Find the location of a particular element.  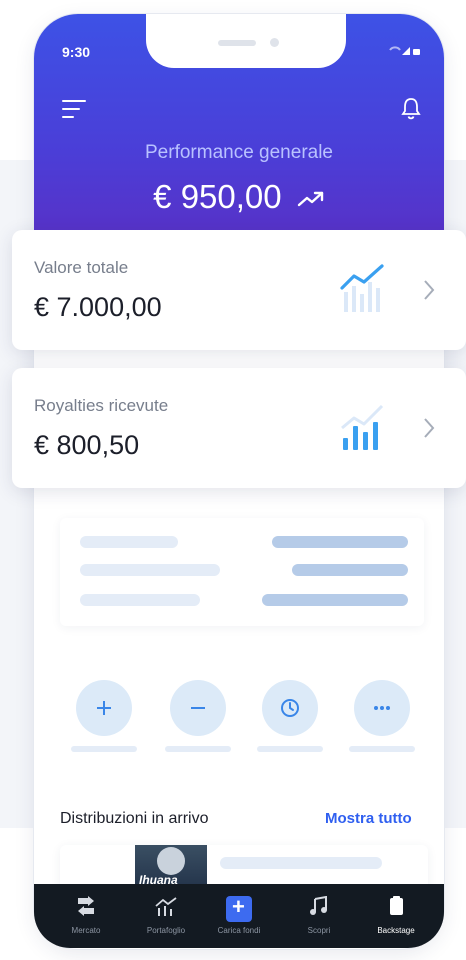

clock-icon is located at coordinates (290, 708).